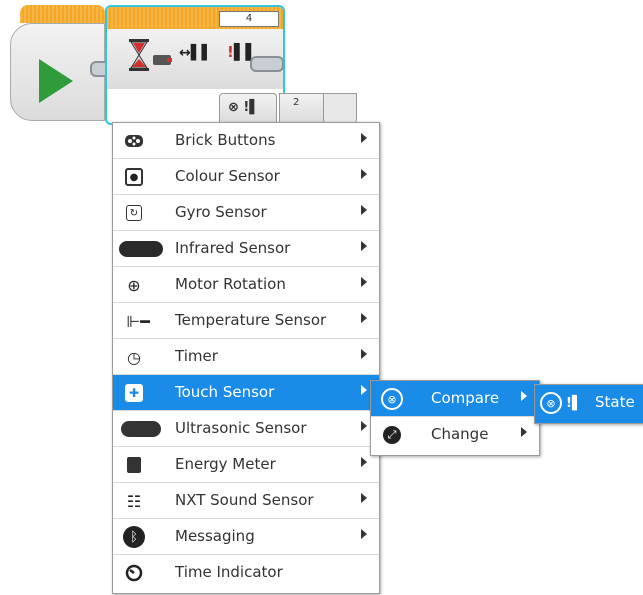  Describe the element at coordinates (241, 428) in the screenshot. I see `menu-item-label: Ultrasonic Sensor` at that location.